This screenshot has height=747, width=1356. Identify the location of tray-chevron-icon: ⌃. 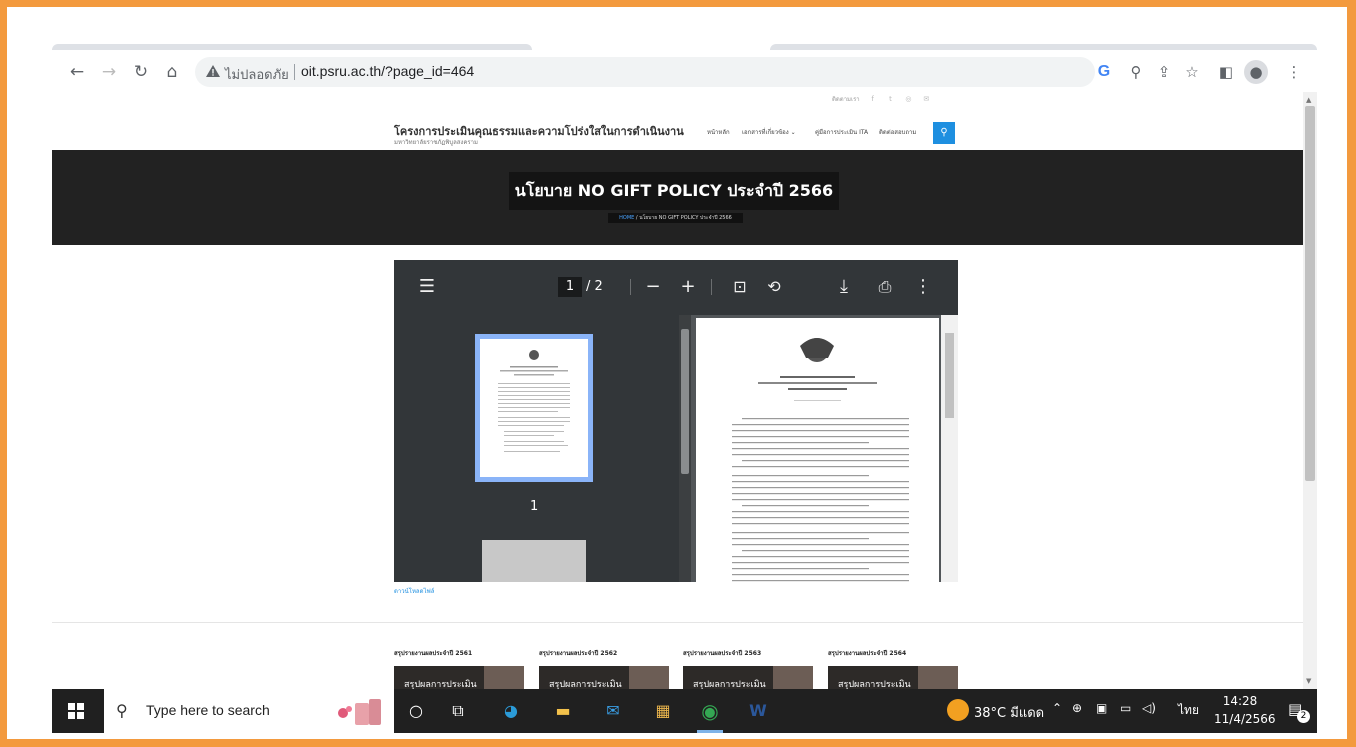
(1057, 708).